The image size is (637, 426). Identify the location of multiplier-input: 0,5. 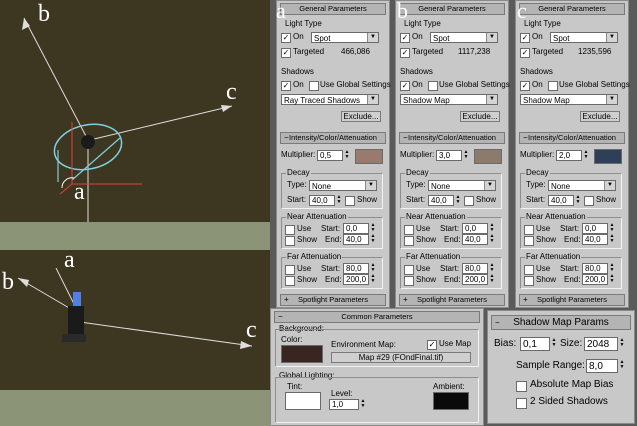
(330, 155).